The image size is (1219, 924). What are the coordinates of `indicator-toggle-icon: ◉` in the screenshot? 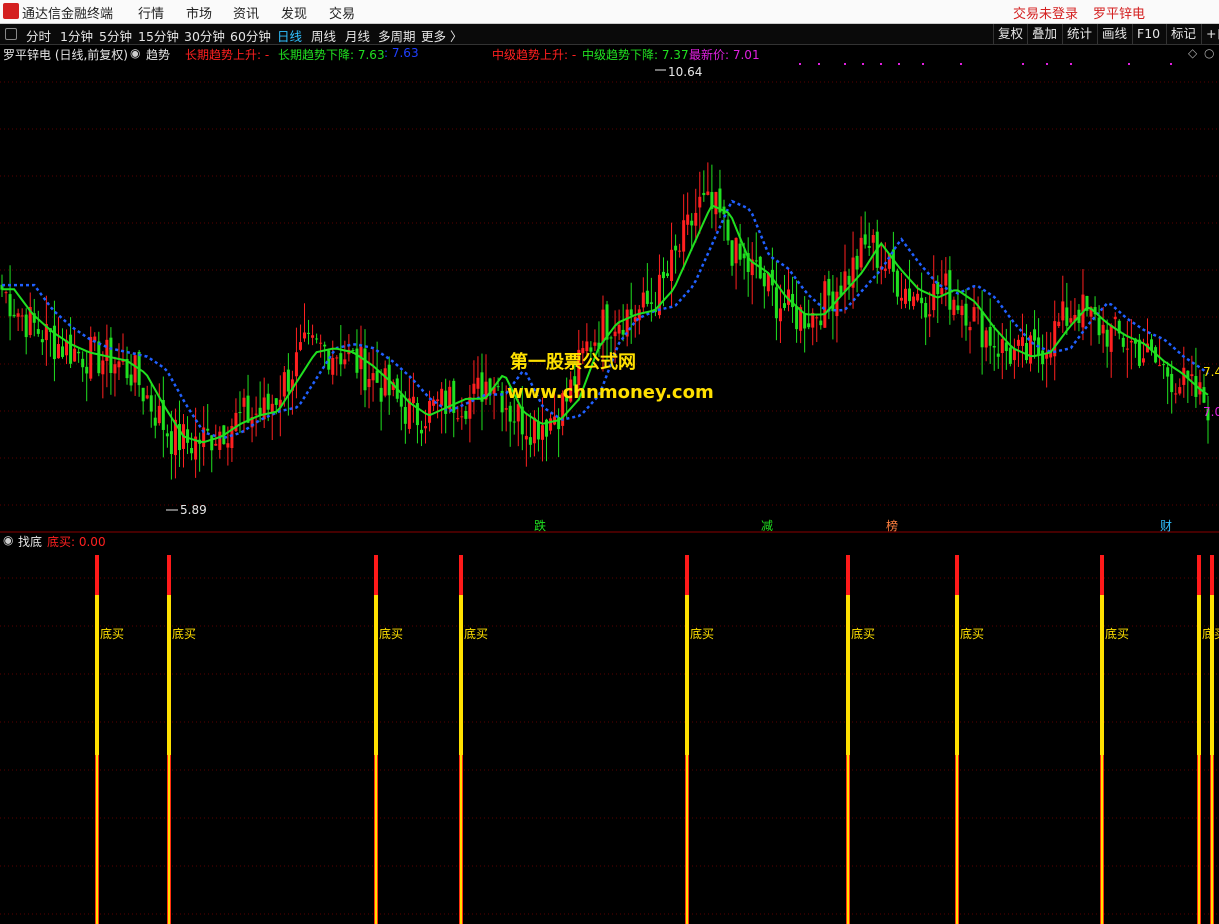 It's located at (135, 53).